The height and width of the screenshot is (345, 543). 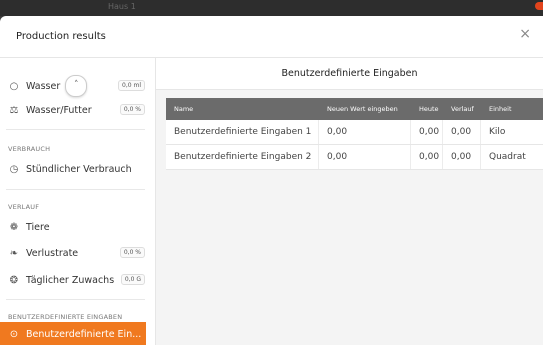 What do you see at coordinates (365, 109) in the screenshot?
I see `column-header-new-value: Neuen Wert eingeben` at bounding box center [365, 109].